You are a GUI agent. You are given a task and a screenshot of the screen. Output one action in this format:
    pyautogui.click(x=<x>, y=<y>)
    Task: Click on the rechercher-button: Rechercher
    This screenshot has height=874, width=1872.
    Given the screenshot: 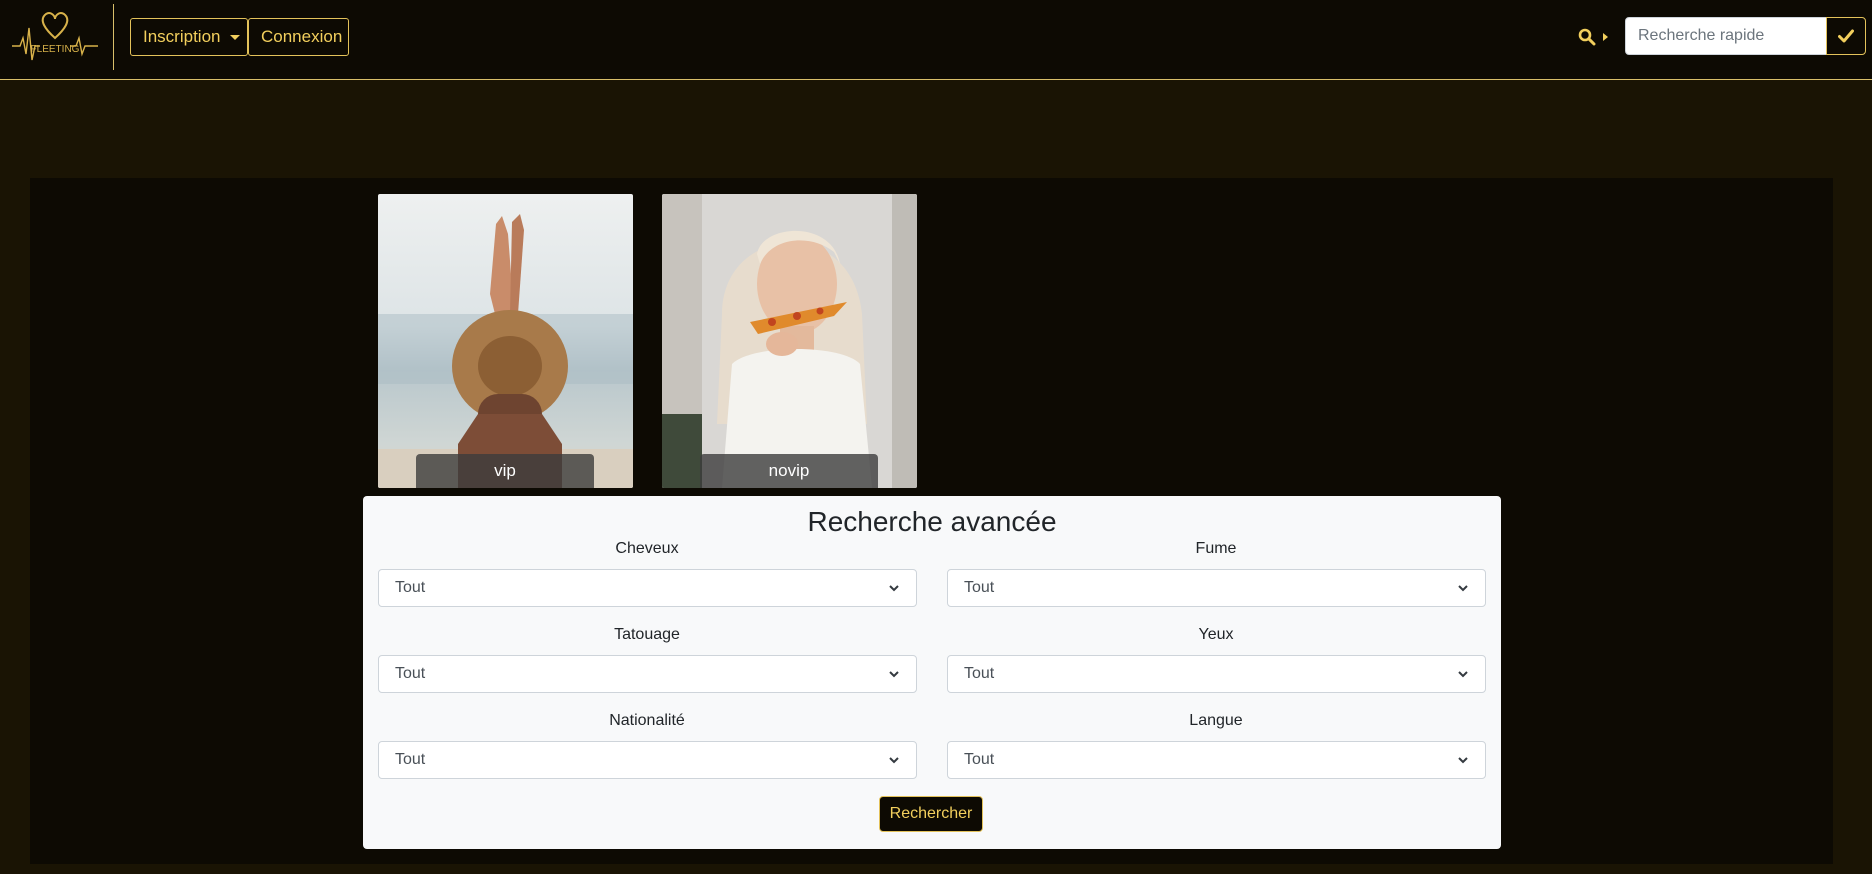 What is the action you would take?
    pyautogui.click(x=931, y=814)
    